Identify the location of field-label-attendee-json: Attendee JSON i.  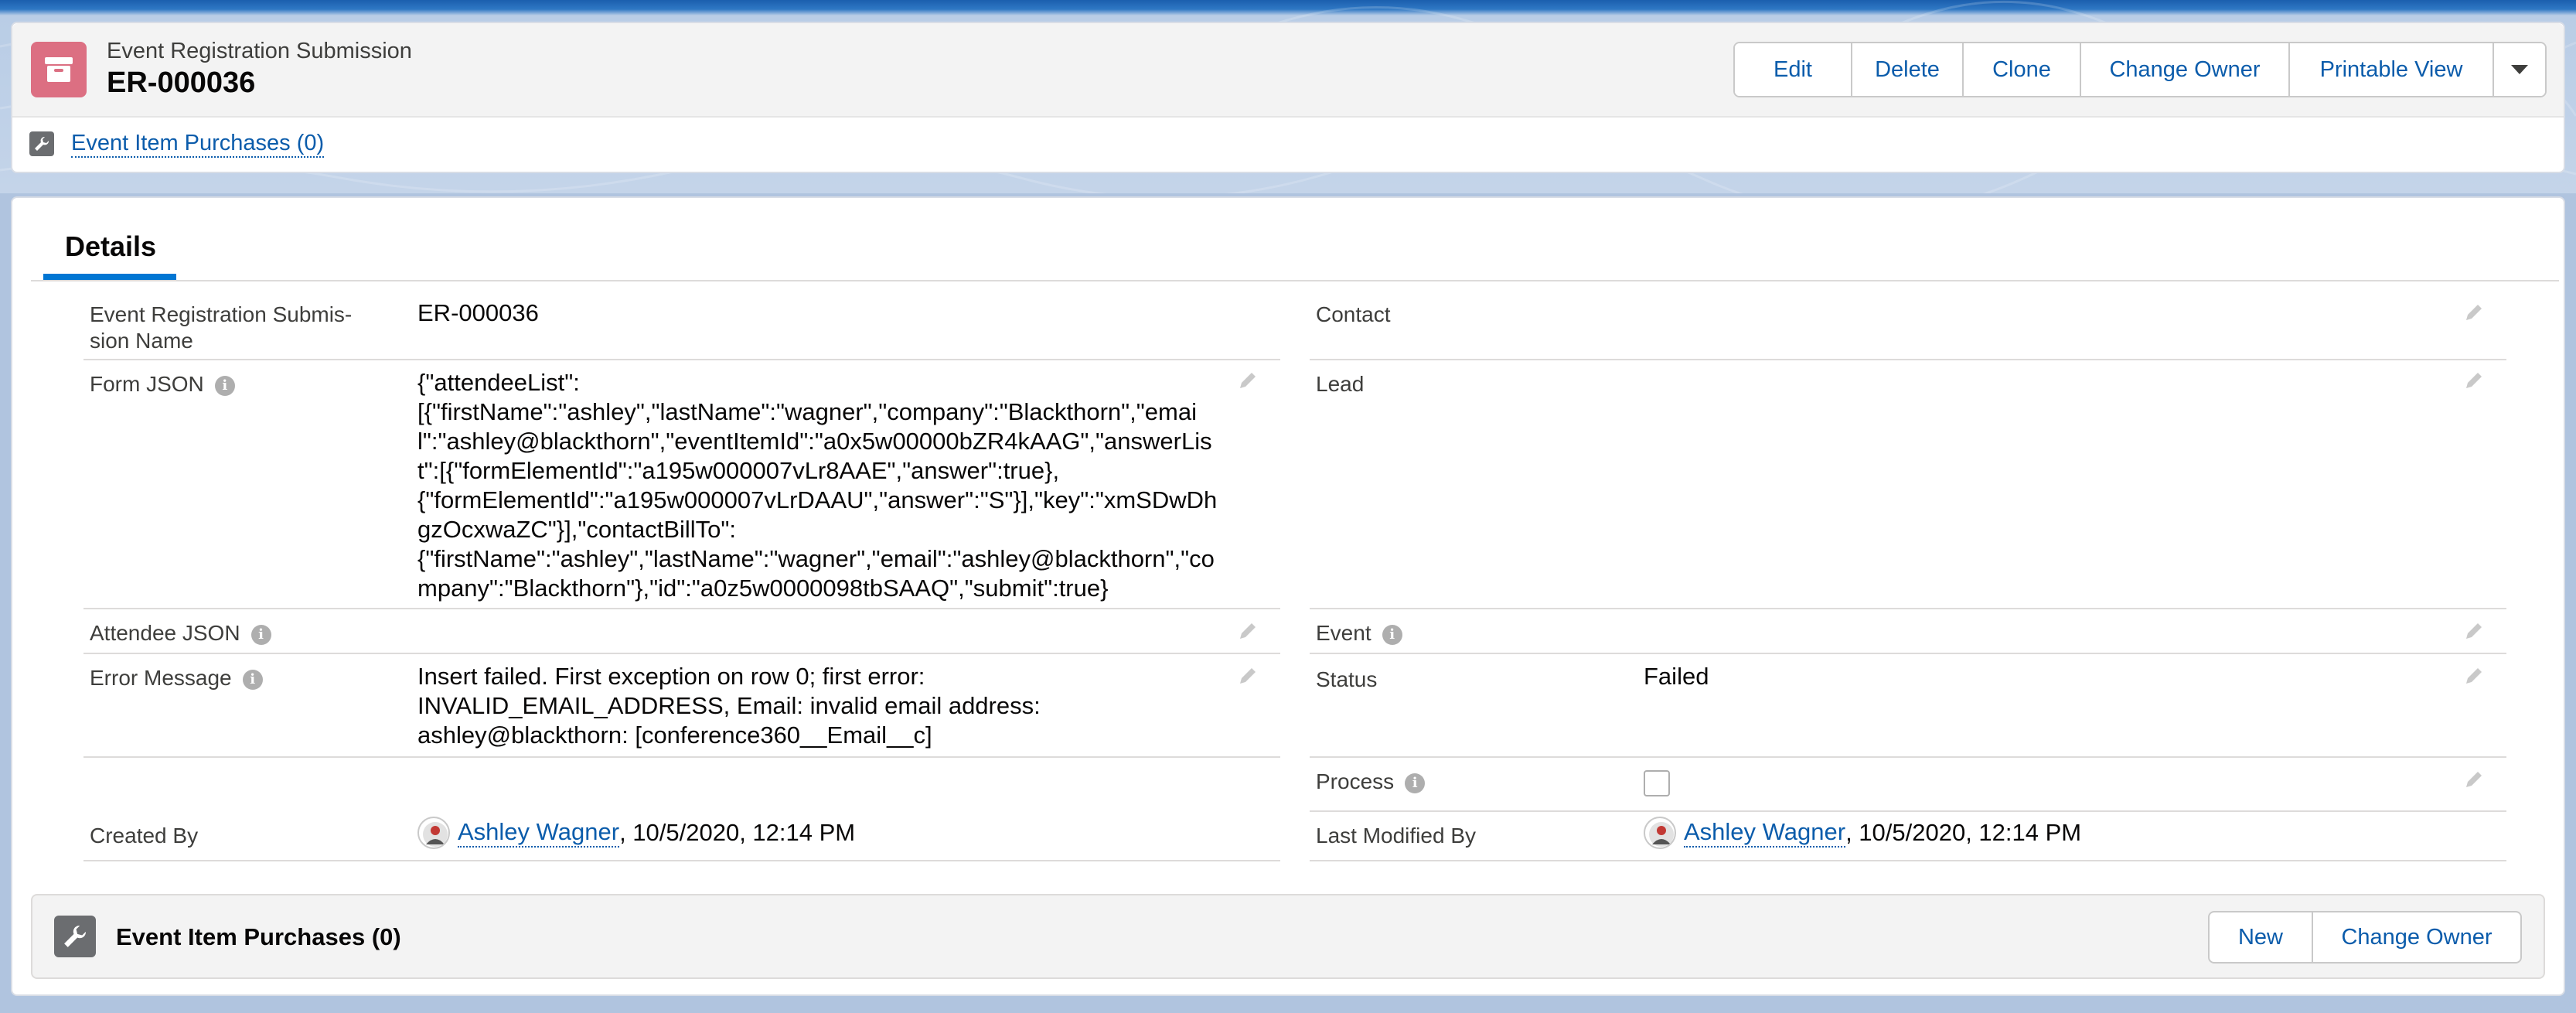
(180, 633).